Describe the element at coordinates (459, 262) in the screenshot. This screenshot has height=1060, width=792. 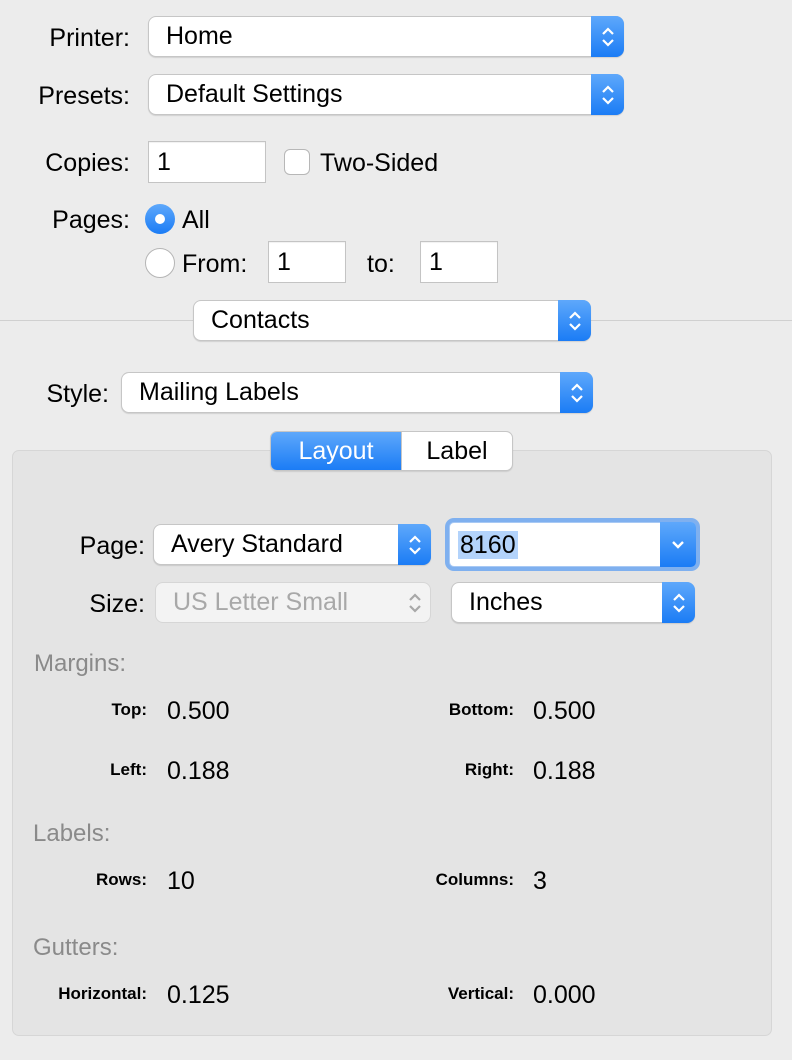
I see `pages-to-field: 1` at that location.